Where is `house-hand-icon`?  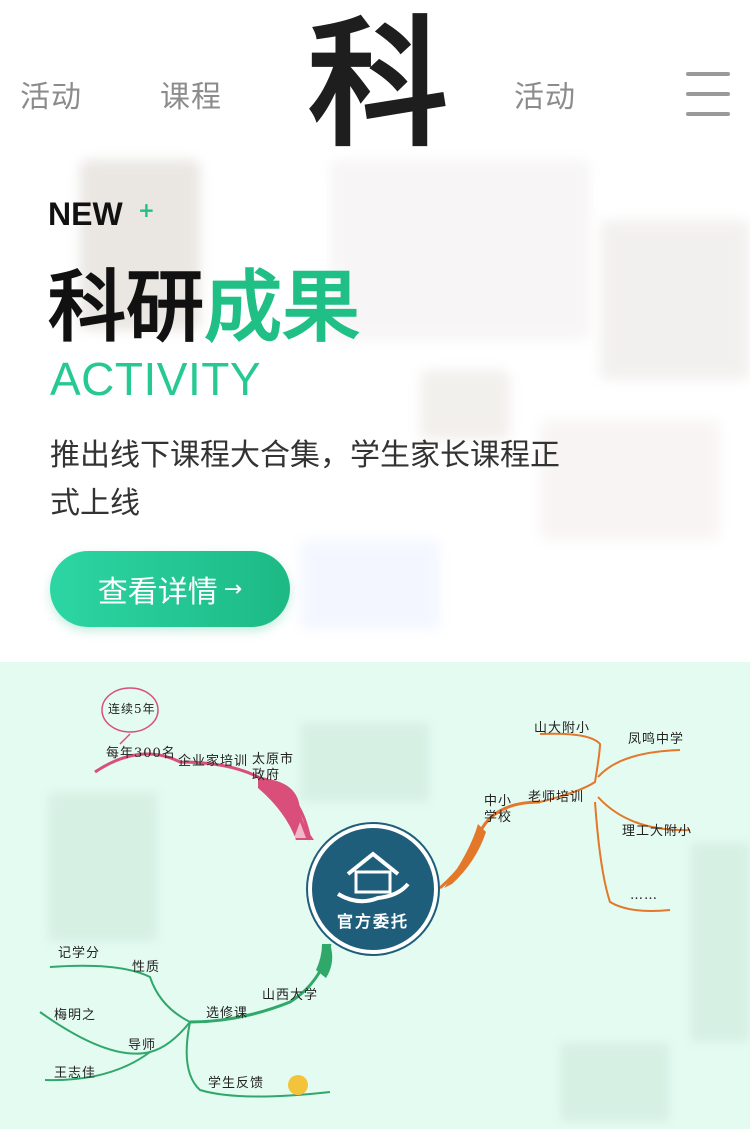
house-hand-icon is located at coordinates (373, 877).